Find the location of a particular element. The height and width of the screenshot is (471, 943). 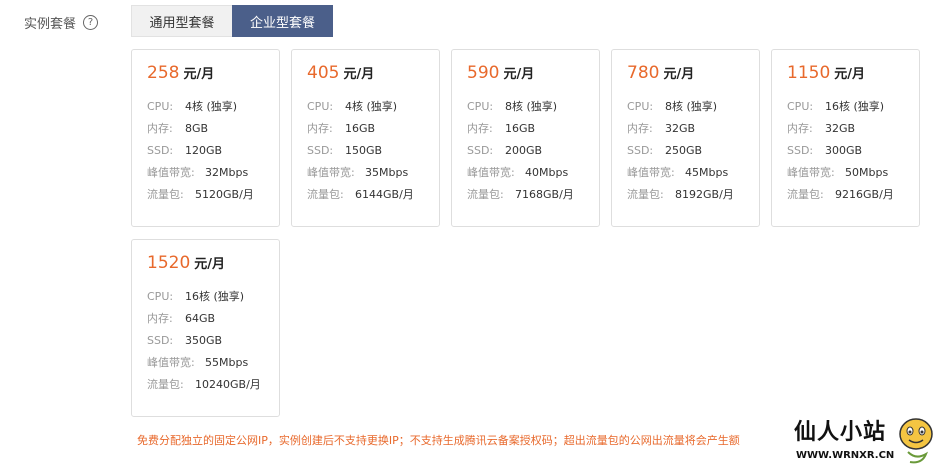

spec-ssd: SSD: 300GB is located at coordinates (853, 150).